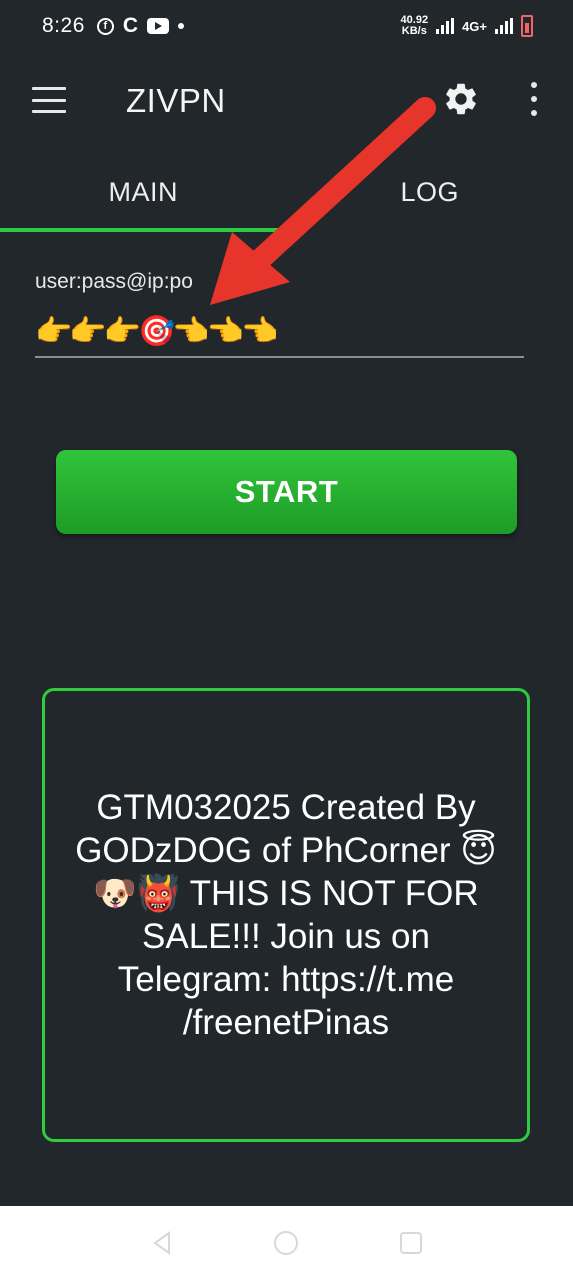 The height and width of the screenshot is (1280, 573). Describe the element at coordinates (162, 1243) in the screenshot. I see `back-icon` at that location.